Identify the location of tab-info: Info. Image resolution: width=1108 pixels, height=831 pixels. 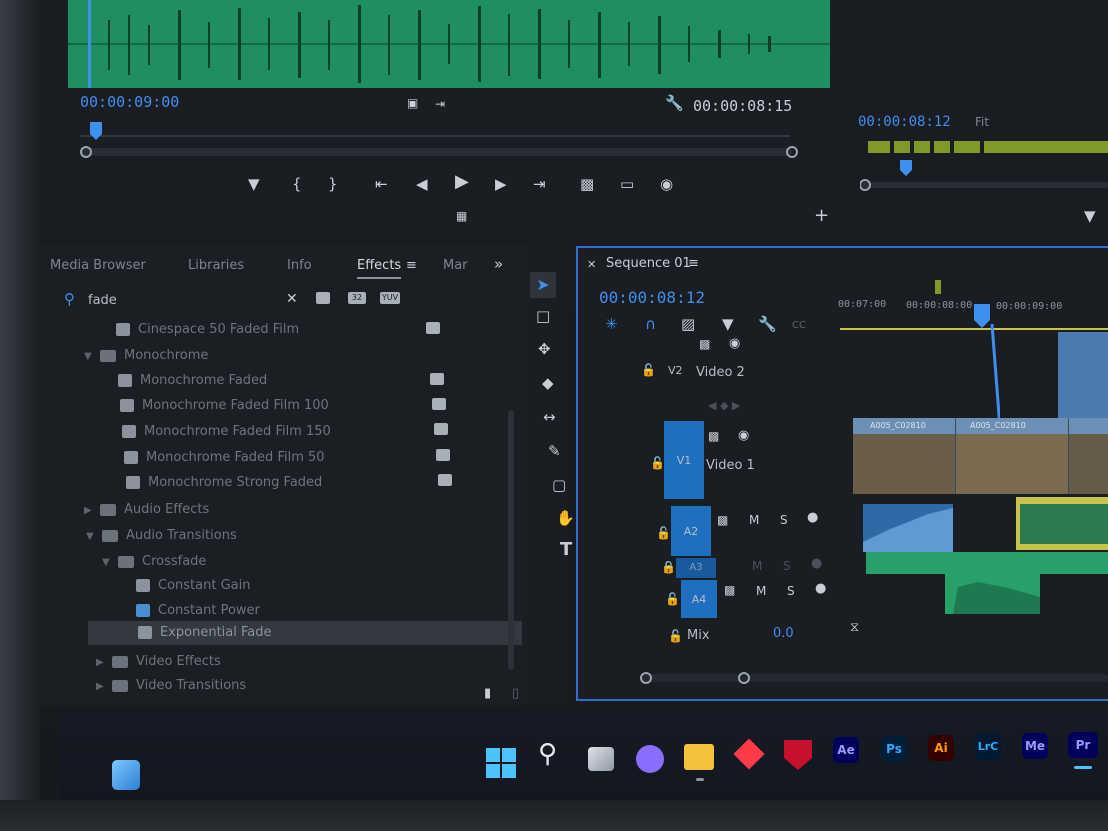
(299, 265).